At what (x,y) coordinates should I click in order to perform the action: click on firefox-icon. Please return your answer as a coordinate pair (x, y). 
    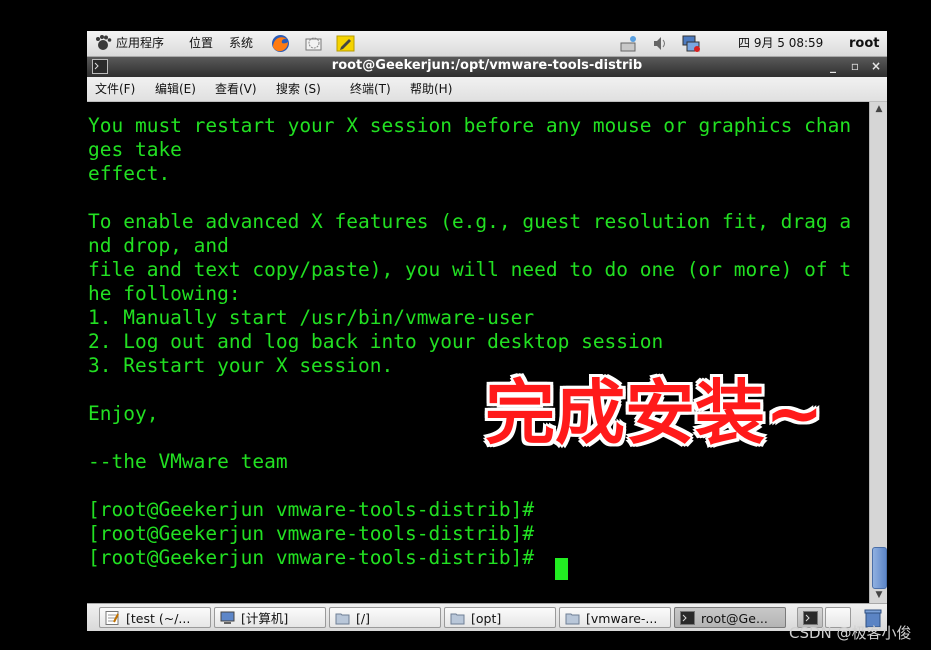
    Looking at the image, I should click on (280, 43).